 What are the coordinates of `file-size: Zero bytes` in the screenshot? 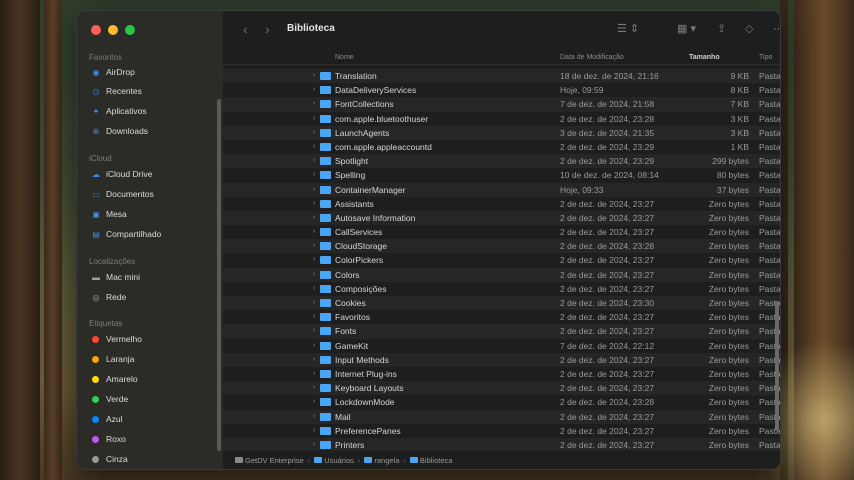 It's located at (728, 359).